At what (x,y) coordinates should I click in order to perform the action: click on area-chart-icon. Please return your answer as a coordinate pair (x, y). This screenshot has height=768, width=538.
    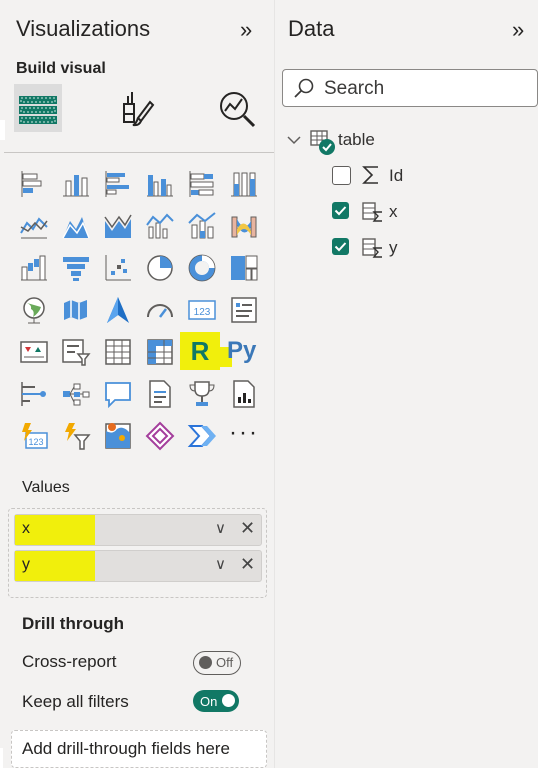
    Looking at the image, I should click on (76, 226).